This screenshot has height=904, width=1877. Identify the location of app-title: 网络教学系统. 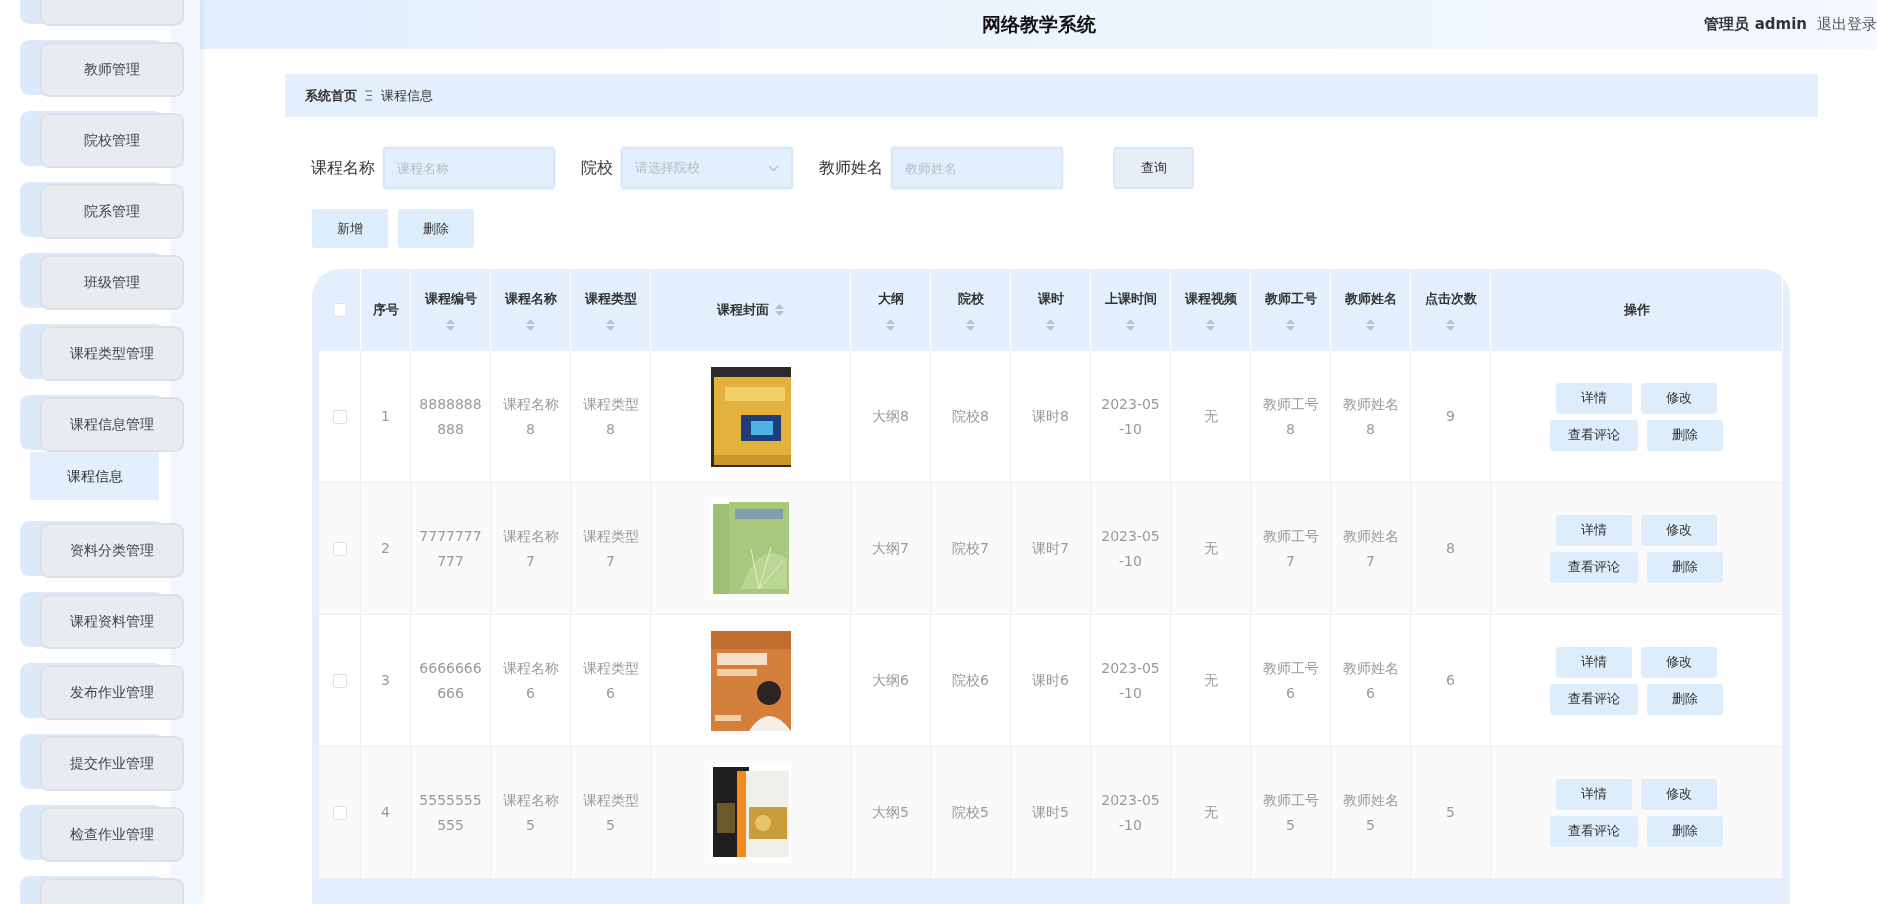
(1038, 25).